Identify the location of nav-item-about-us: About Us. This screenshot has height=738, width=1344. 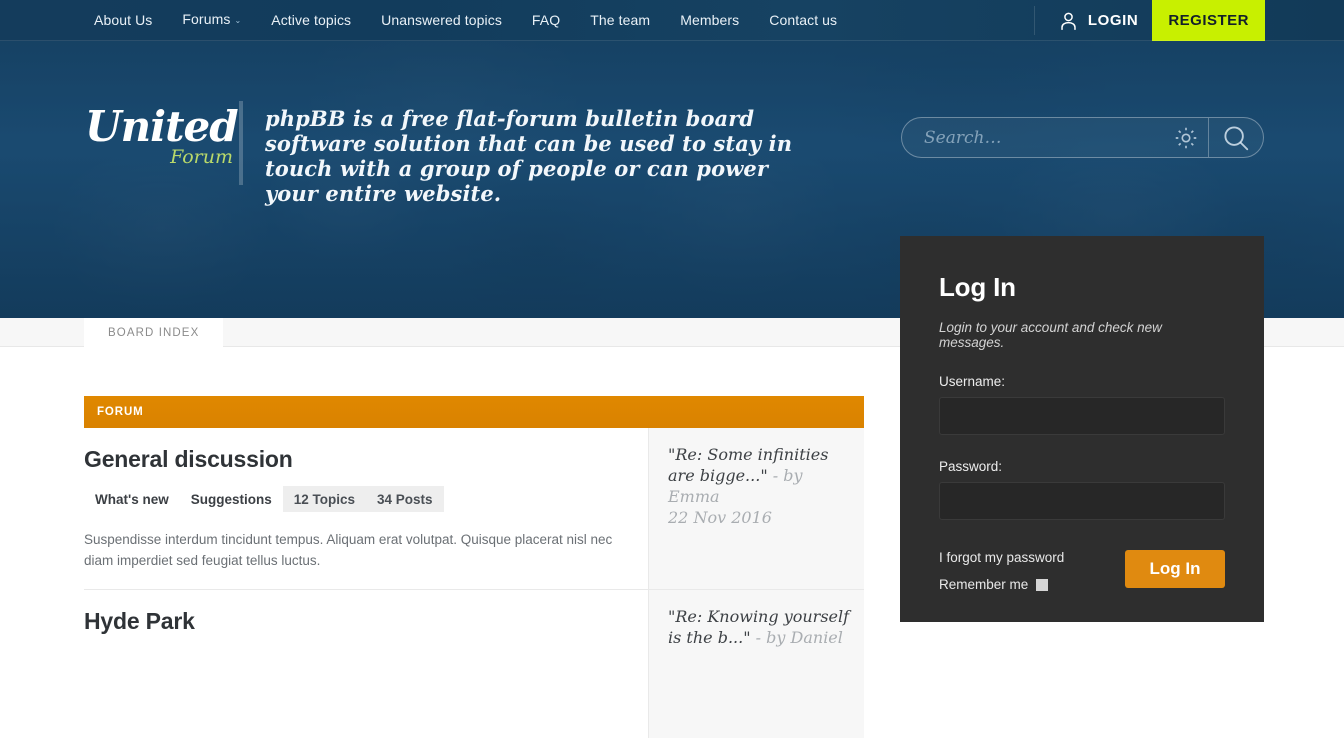
(130, 20).